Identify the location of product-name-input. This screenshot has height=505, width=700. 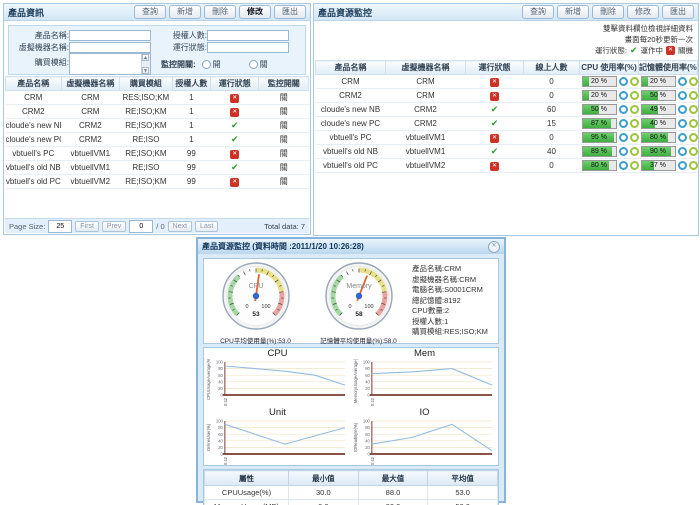
(110, 35).